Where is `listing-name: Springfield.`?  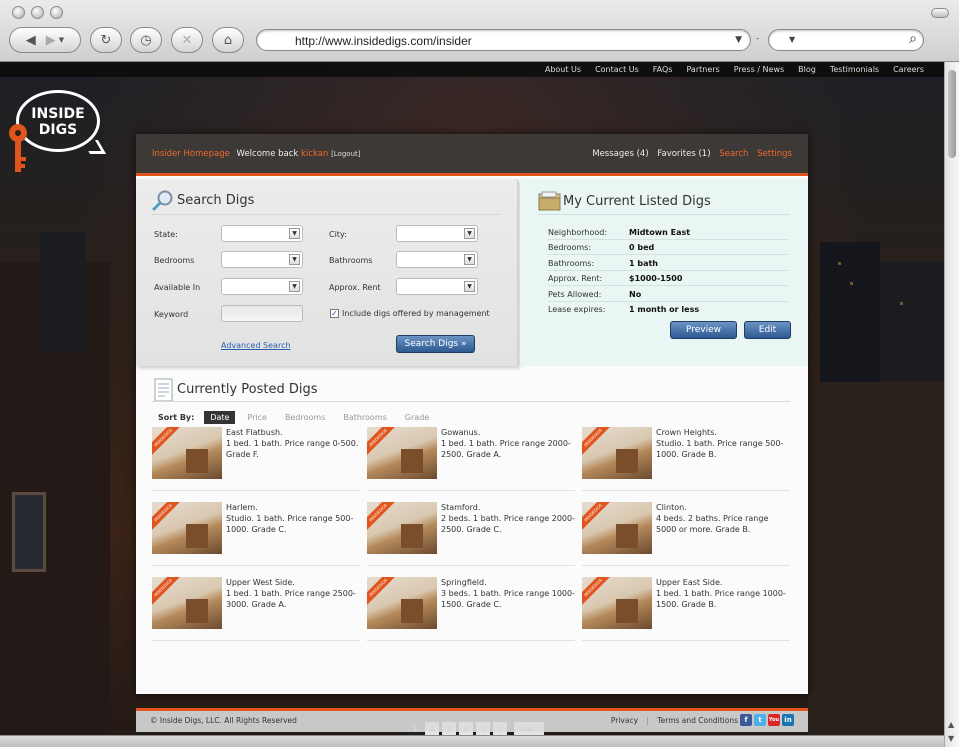 listing-name: Springfield. is located at coordinates (508, 582).